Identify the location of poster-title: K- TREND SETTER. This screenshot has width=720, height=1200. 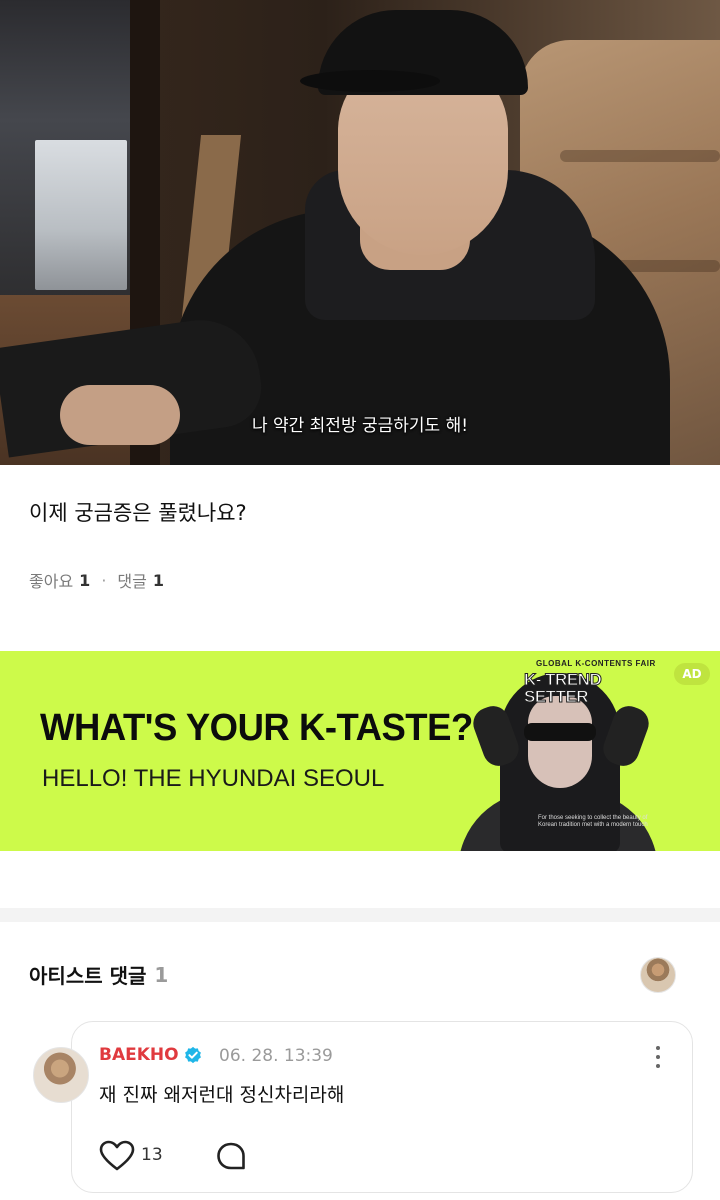
(562, 688).